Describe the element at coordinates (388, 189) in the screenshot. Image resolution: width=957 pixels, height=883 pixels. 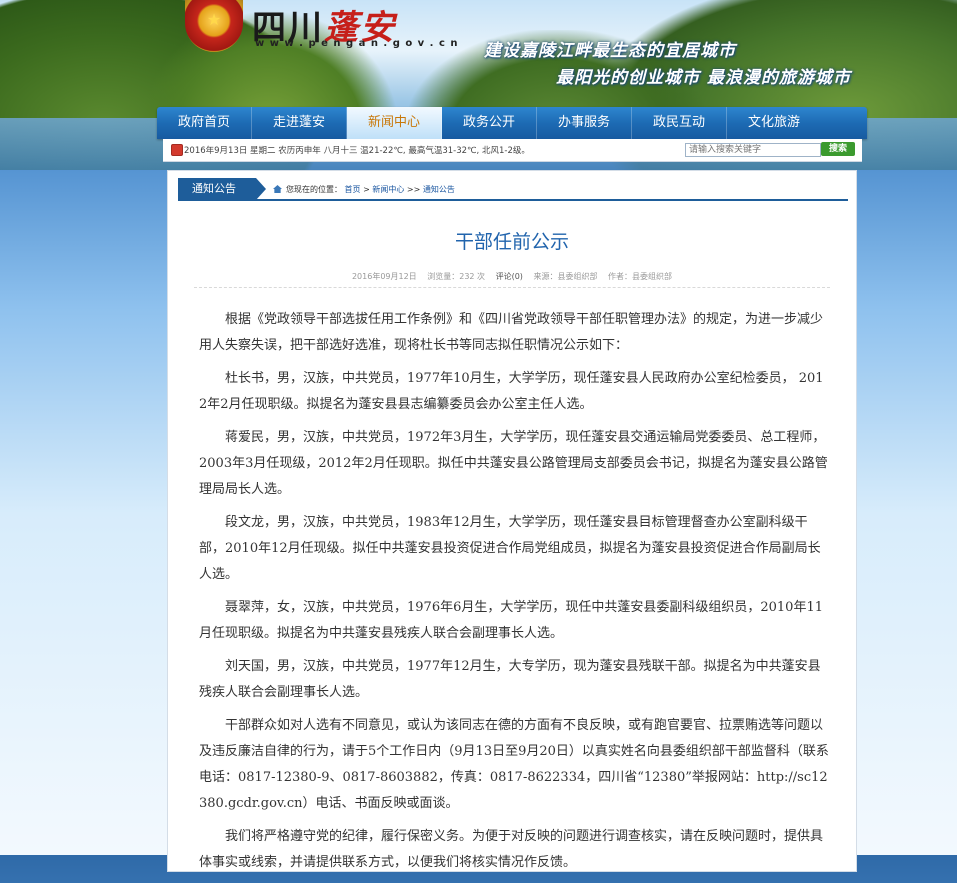
I see `breadcrumb-news-link: 新闻中心` at that location.